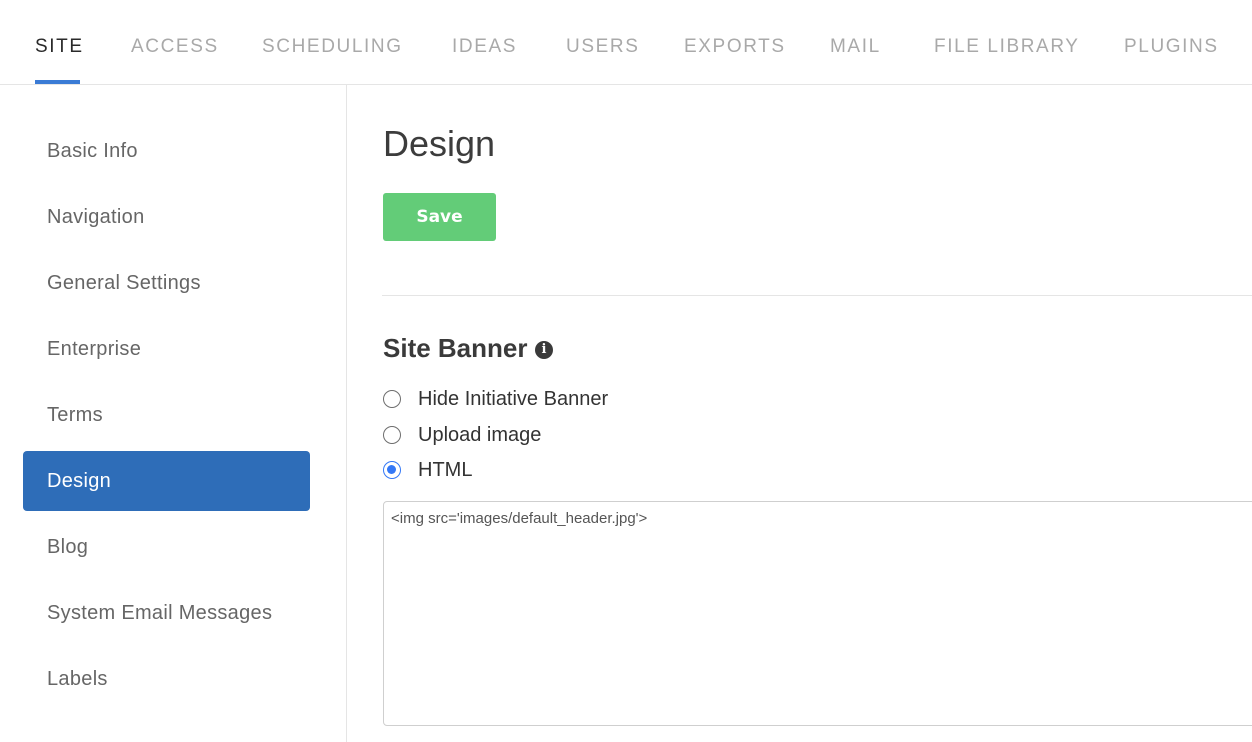 Image resolution: width=1252 pixels, height=742 pixels. I want to click on save-button: Save, so click(439, 217).